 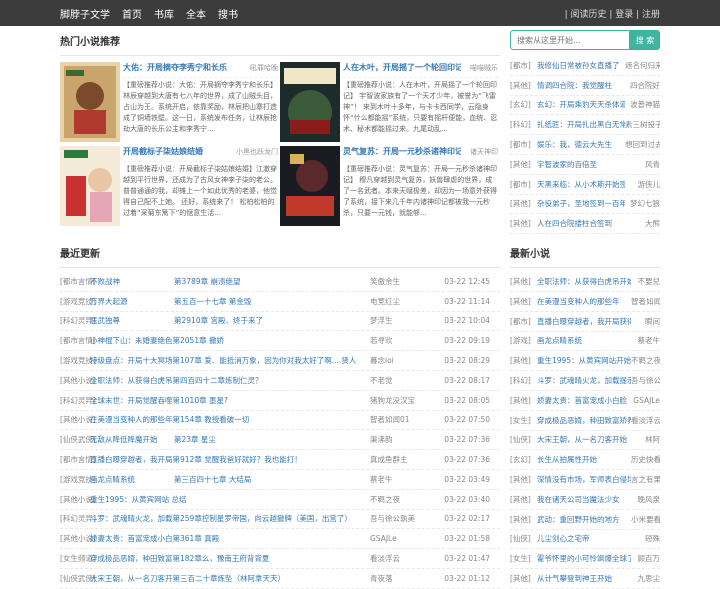 I want to click on side-row-title: 大宋王朝，从一名刀客开始, so click(x=584, y=439).